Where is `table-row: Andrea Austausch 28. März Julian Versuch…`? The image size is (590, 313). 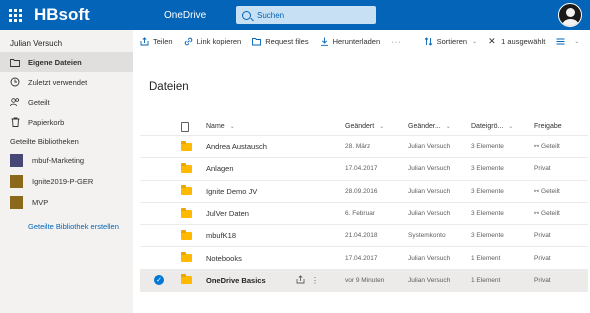 table-row: Andrea Austausch 28. März Julian Versuch… is located at coordinates (364, 147).